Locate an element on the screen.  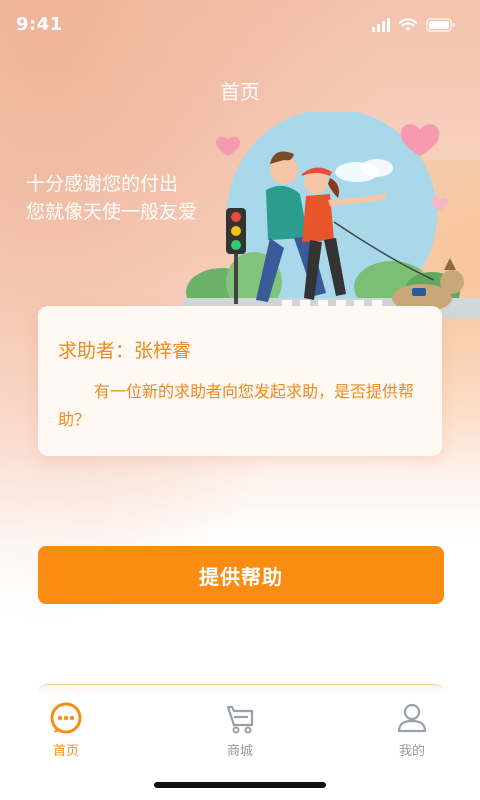
tab-mall-label: 商城 is located at coordinates (239, 751).